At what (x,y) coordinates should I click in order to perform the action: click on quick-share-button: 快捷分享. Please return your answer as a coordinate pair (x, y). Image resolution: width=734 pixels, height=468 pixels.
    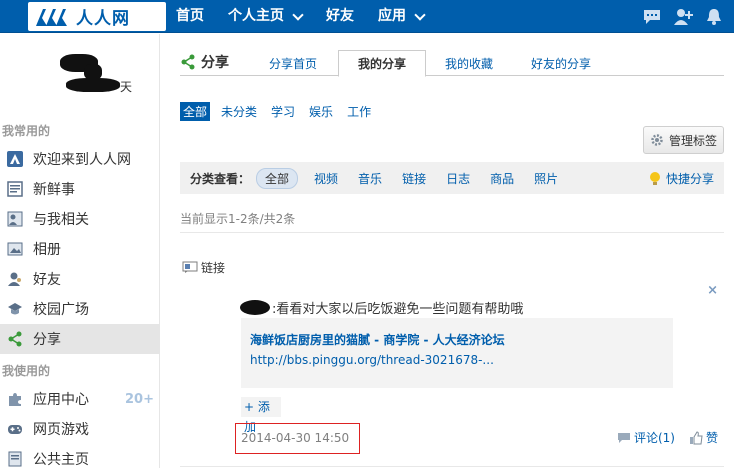
    Looking at the image, I should click on (681, 178).